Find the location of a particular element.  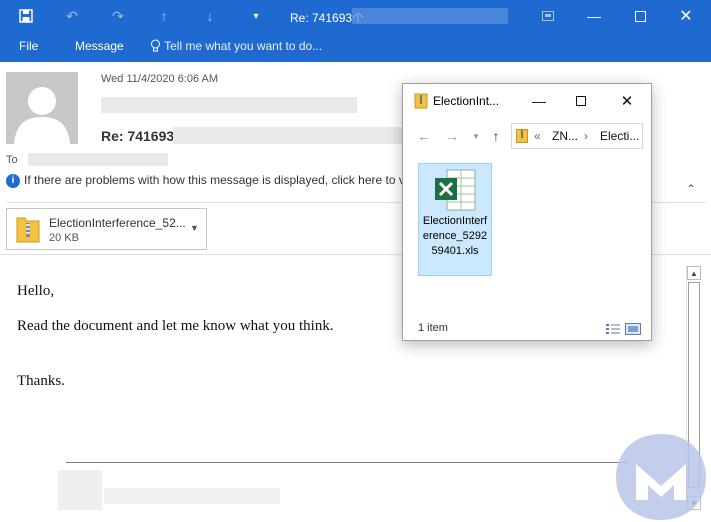

back-arrow-icon: ← is located at coordinates (424, 136).